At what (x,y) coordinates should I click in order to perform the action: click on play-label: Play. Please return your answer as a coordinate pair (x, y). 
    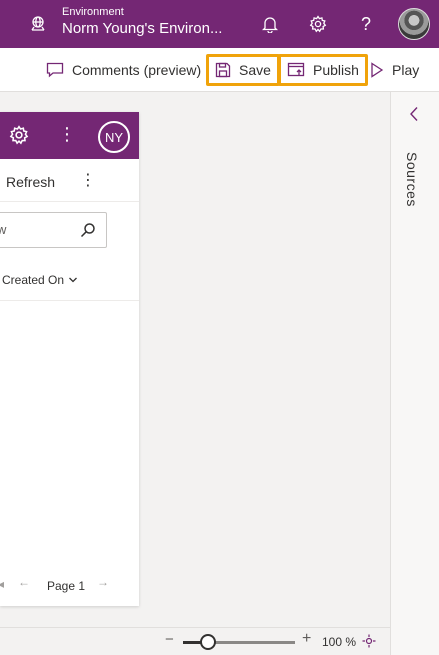
    Looking at the image, I should click on (406, 70).